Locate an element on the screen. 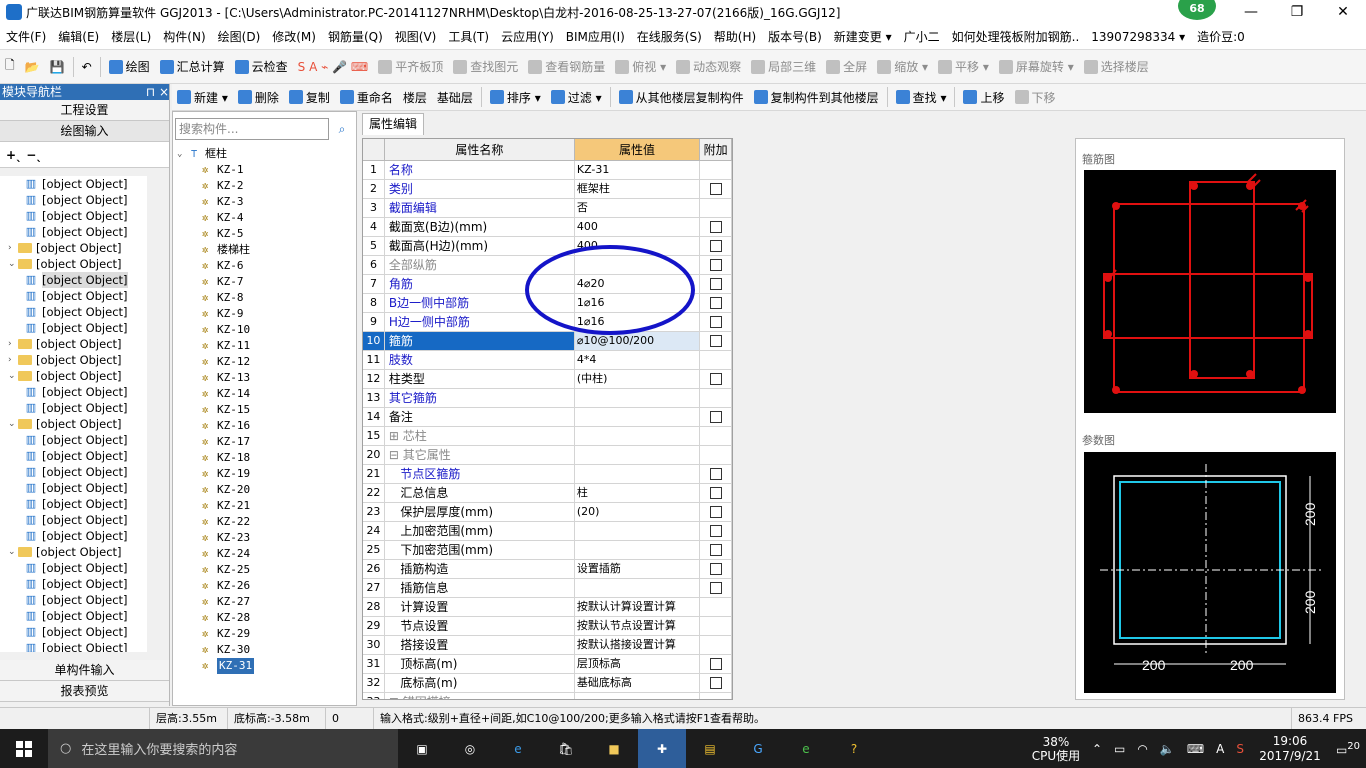 The width and height of the screenshot is (1366, 768). property-value: 层顶标高 is located at coordinates (638, 664).